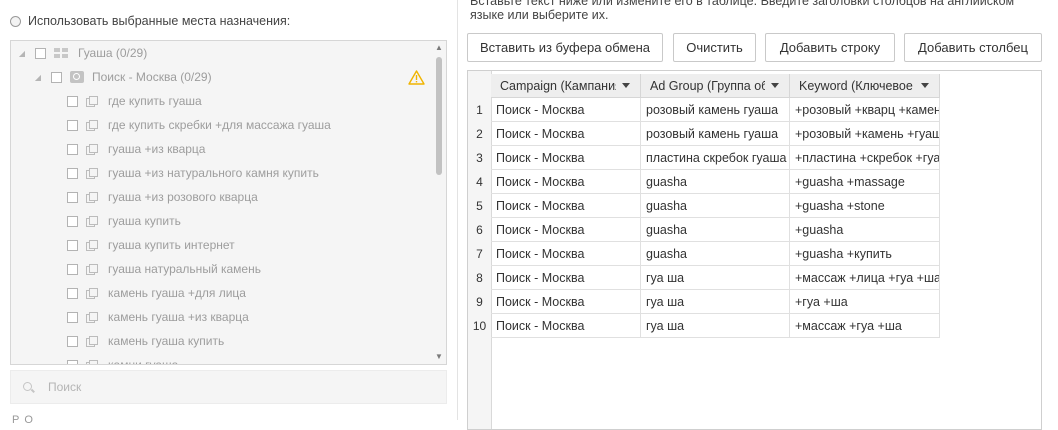 The height and width of the screenshot is (430, 1058). I want to click on clear-button: Очистить, so click(714, 47).